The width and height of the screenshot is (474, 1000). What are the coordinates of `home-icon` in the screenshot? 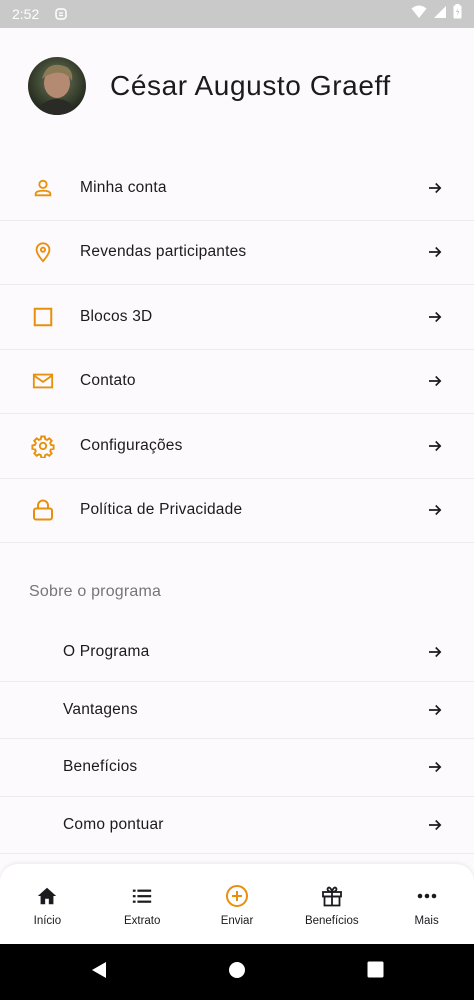 It's located at (47, 896).